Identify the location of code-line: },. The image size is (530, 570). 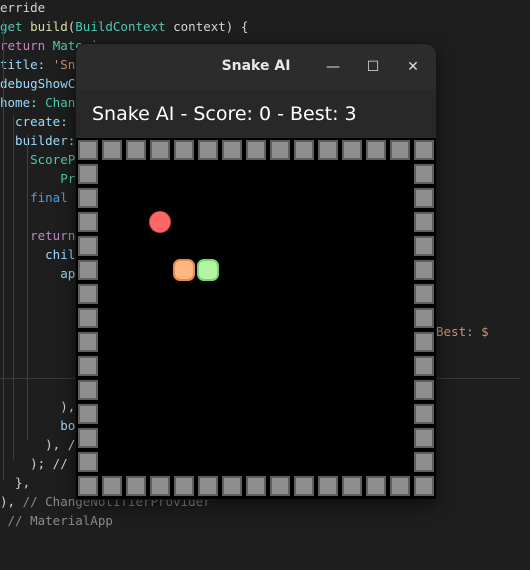
(15, 482).